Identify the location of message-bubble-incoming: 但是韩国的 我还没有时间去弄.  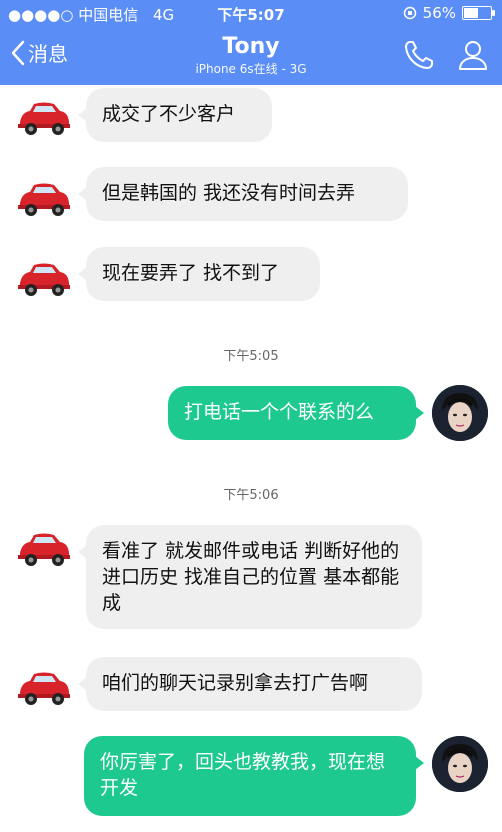
(243, 194).